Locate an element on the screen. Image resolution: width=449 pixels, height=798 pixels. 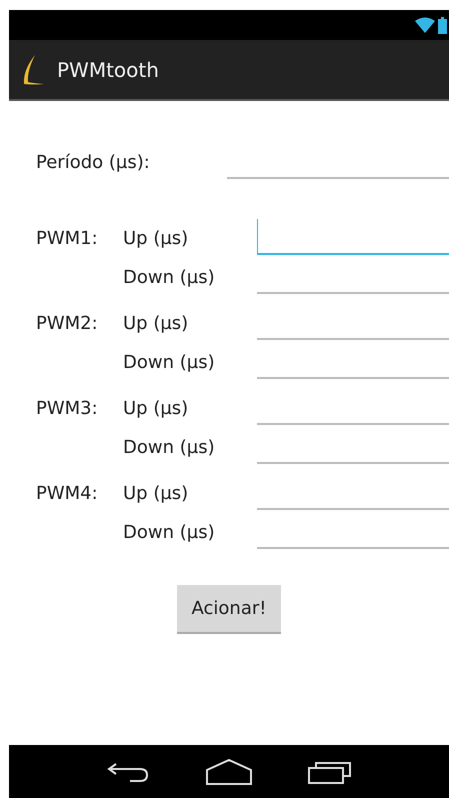
home-icon is located at coordinates (229, 771).